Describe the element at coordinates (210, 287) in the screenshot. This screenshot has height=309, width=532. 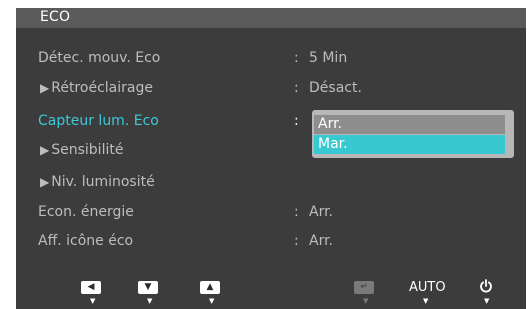
I see `arrow-up-icon: ▲` at that location.